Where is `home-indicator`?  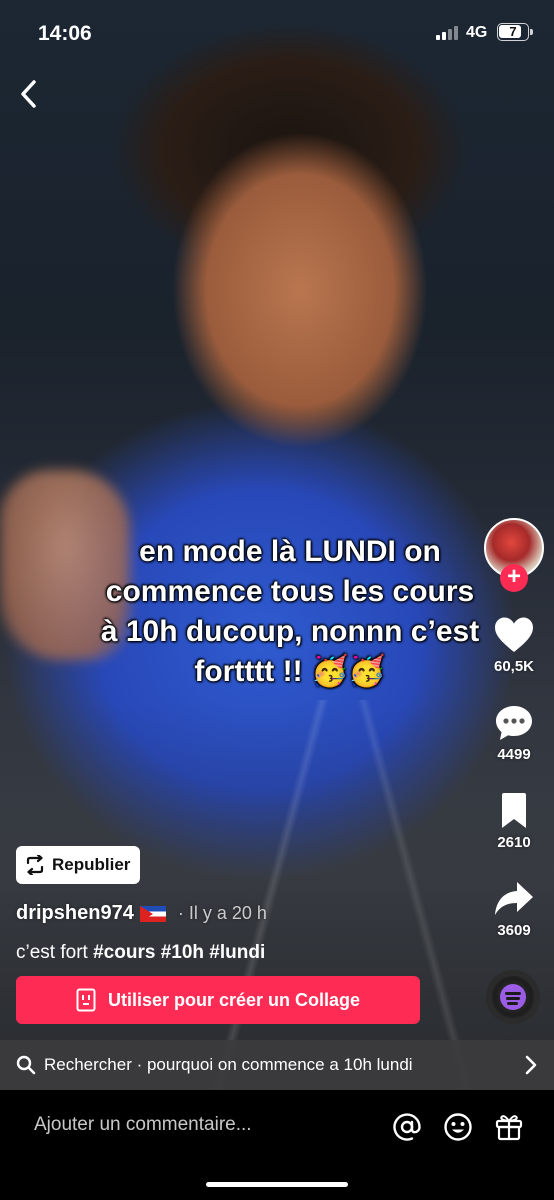 home-indicator is located at coordinates (277, 1184).